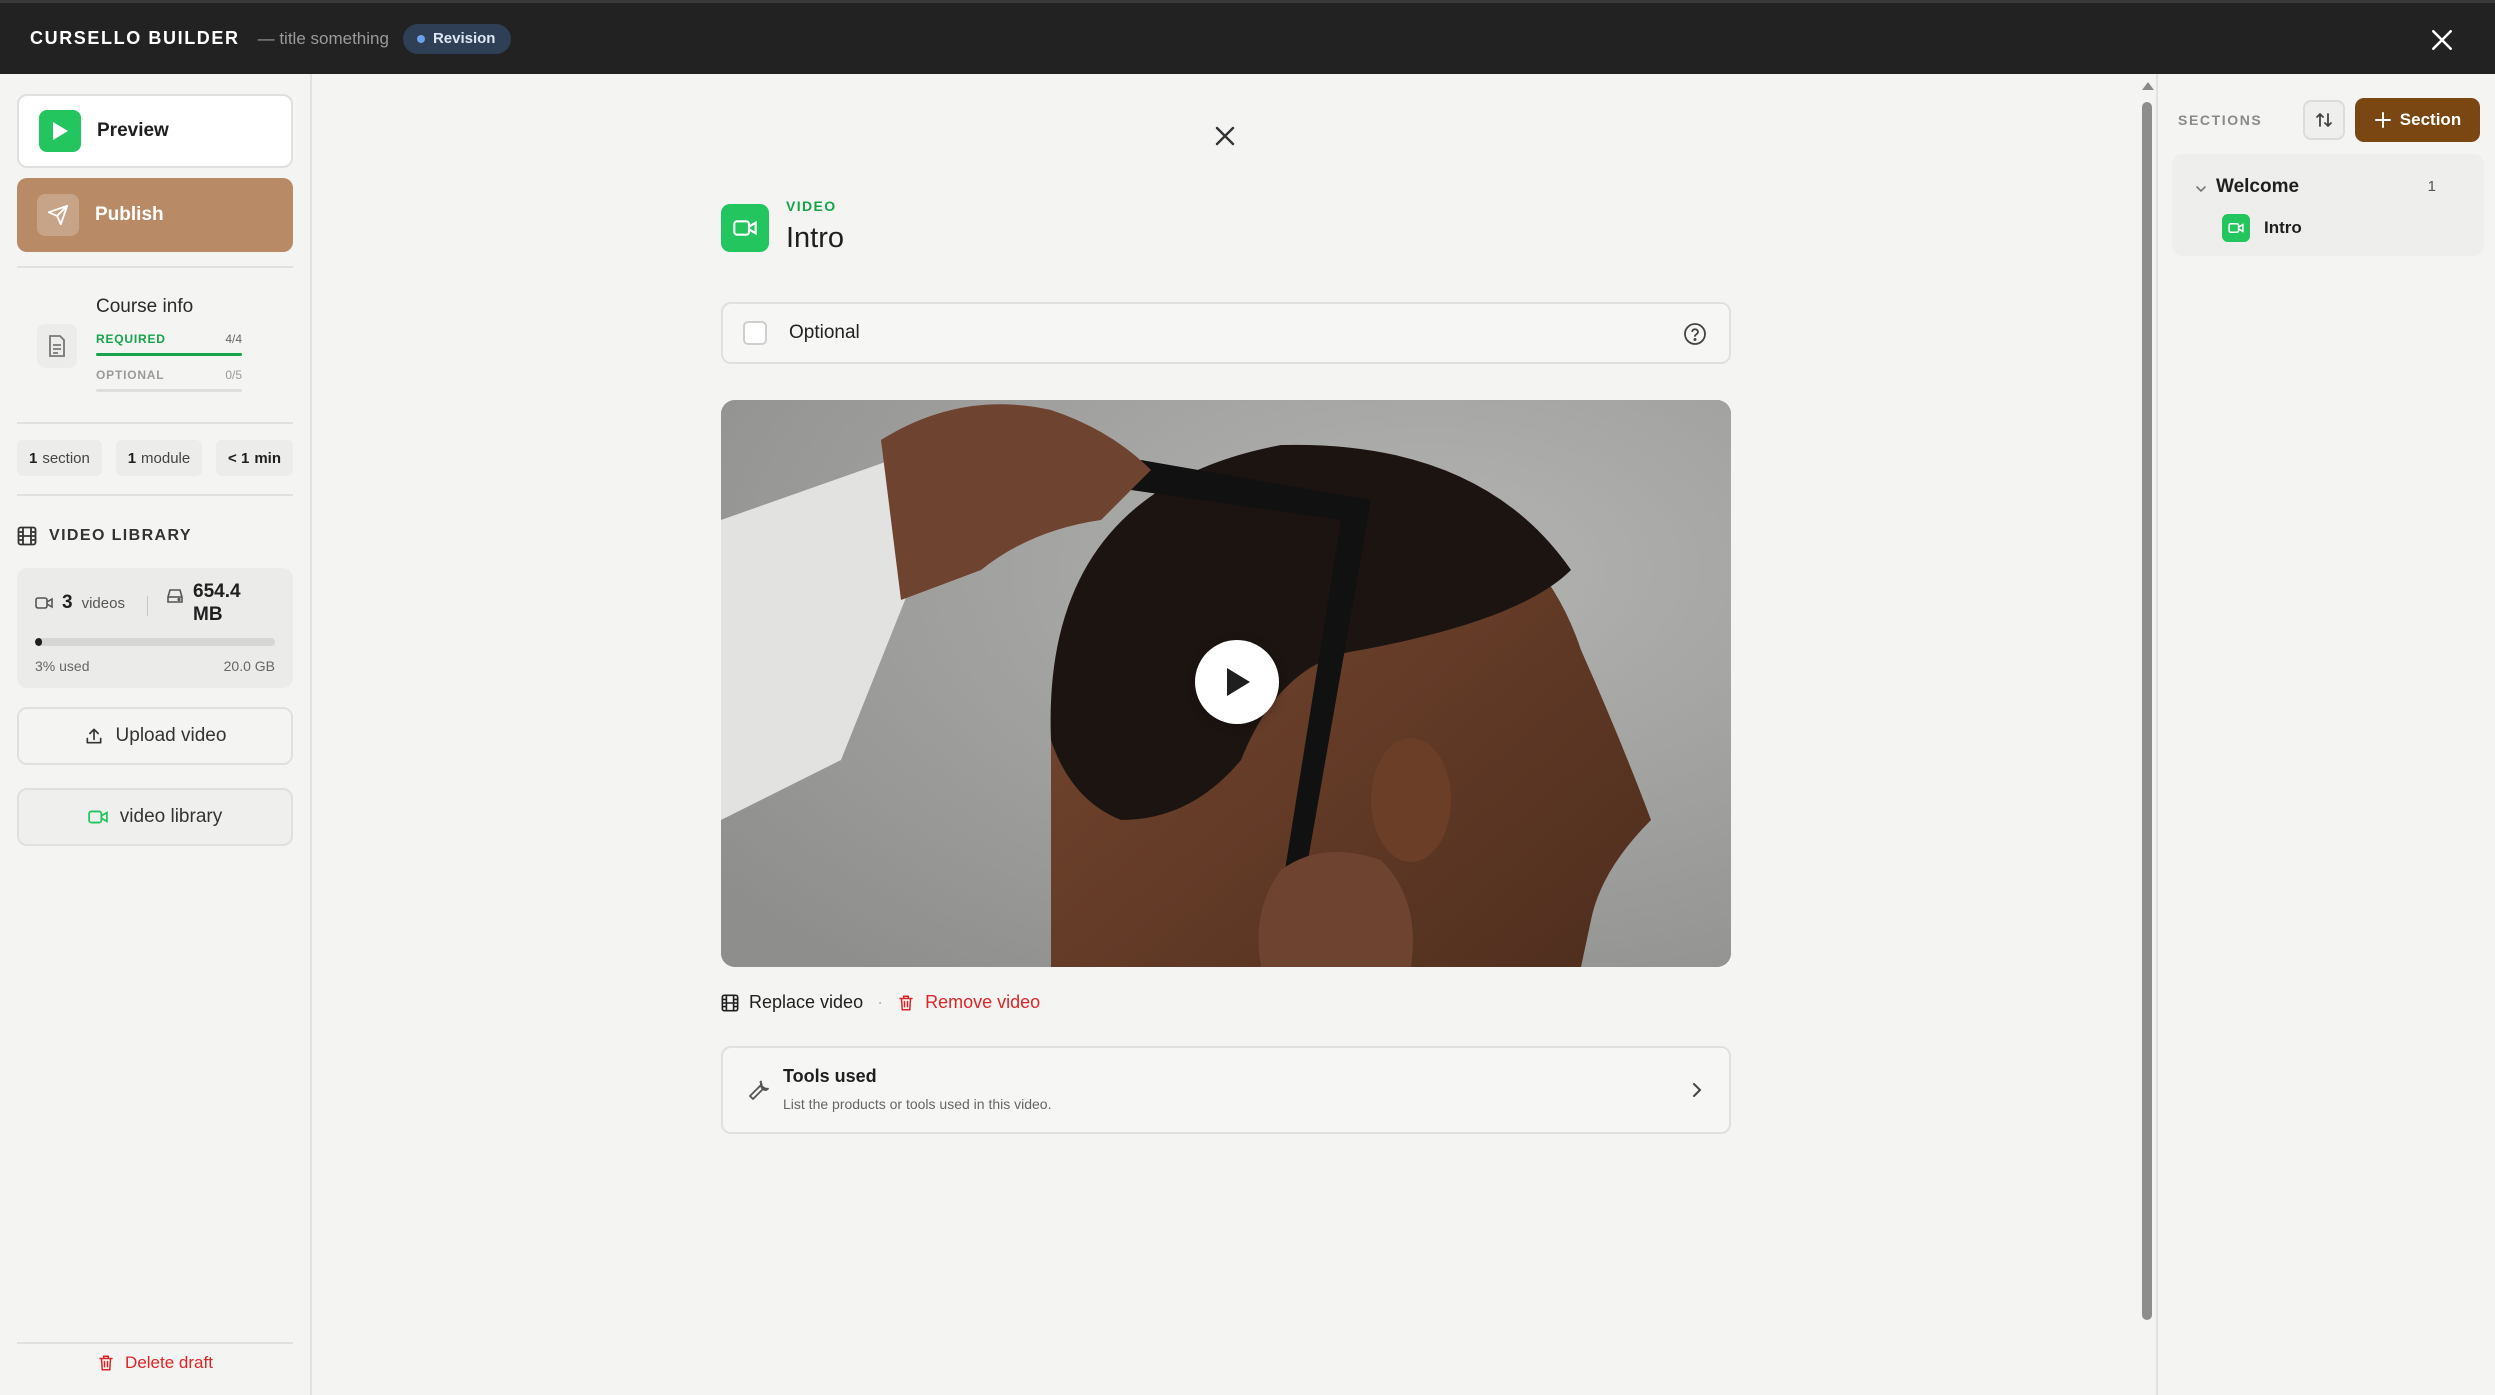  I want to click on document-icon, so click(57, 346).